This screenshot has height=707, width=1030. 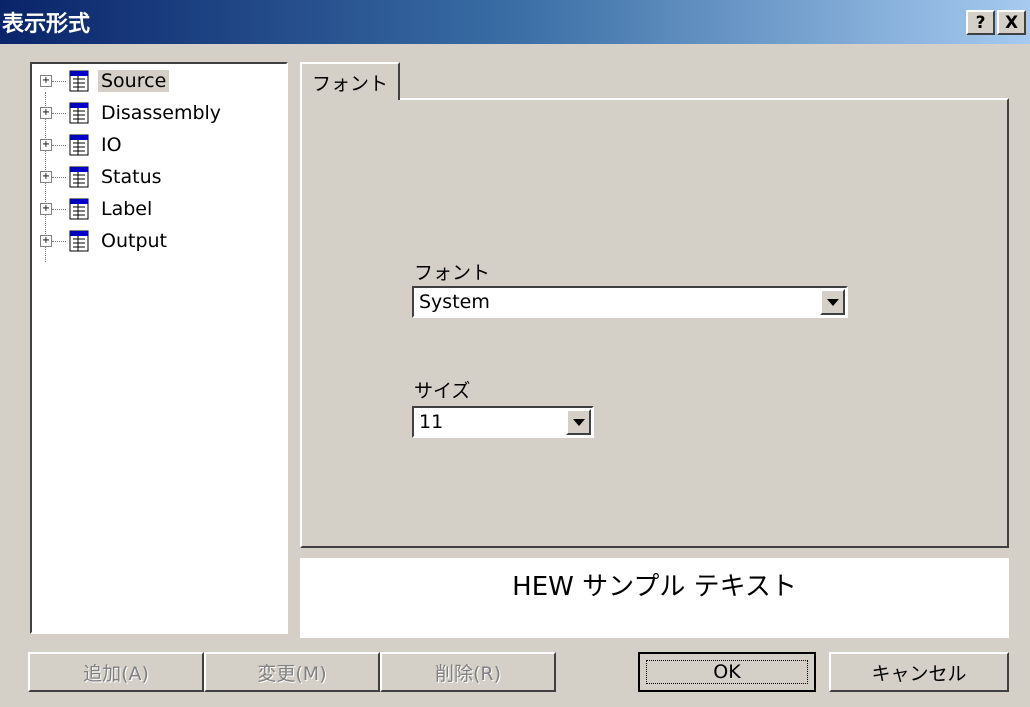 I want to click on close-icon: X, so click(x=1011, y=22).